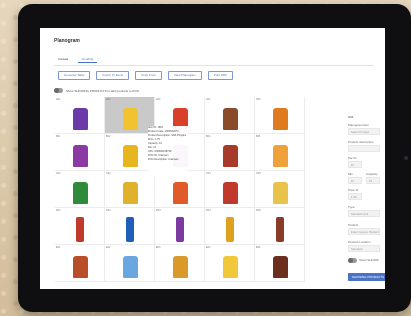 Image resolution: width=411 pixels, height=316 pixels. I want to click on cell-label: B05, so click(258, 136).